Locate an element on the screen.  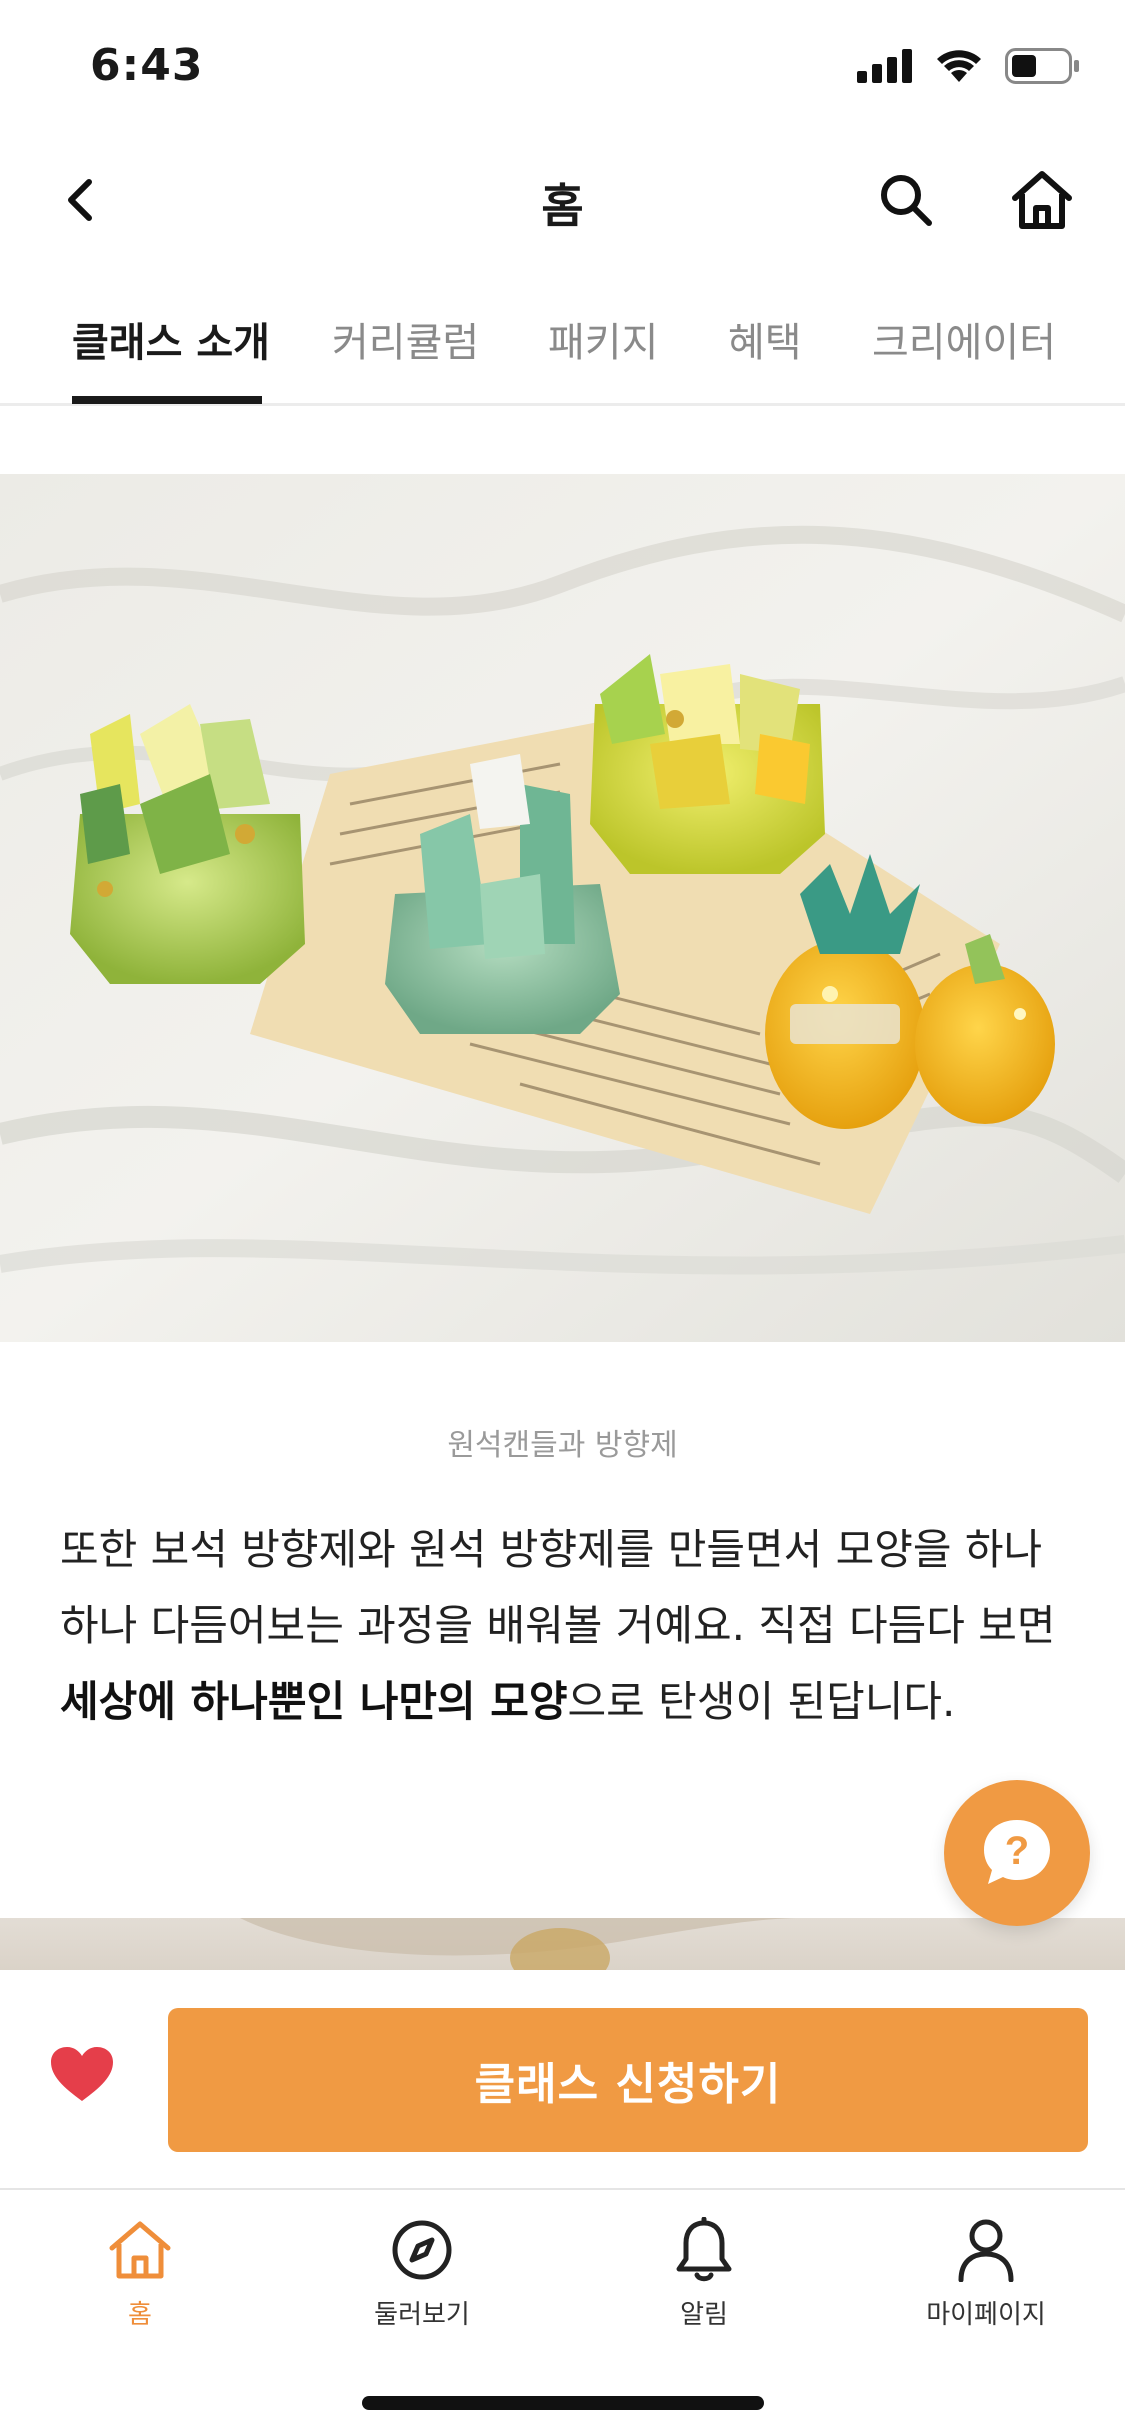
home-indicator is located at coordinates (563, 2403).